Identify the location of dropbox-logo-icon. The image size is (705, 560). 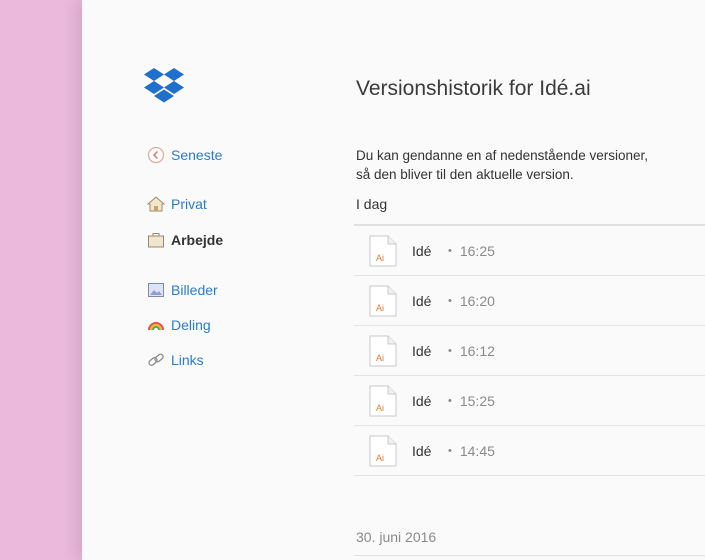
(164, 87).